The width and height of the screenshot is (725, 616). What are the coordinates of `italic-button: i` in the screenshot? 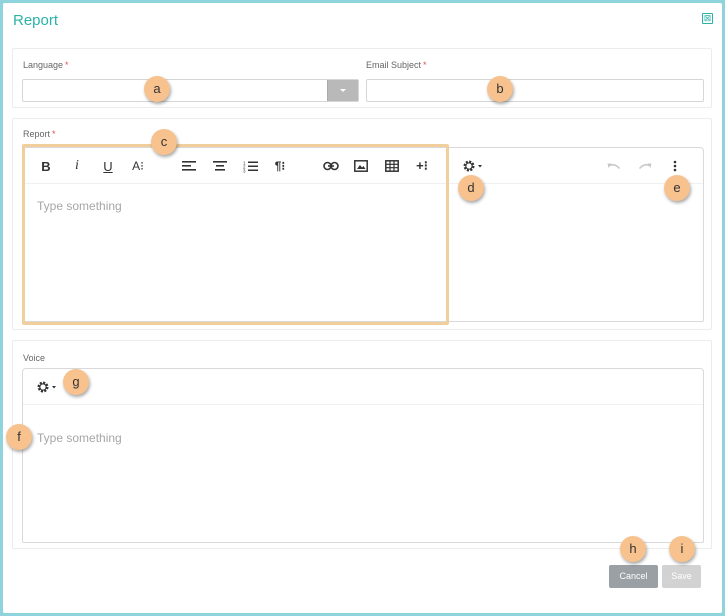 It's located at (77, 166).